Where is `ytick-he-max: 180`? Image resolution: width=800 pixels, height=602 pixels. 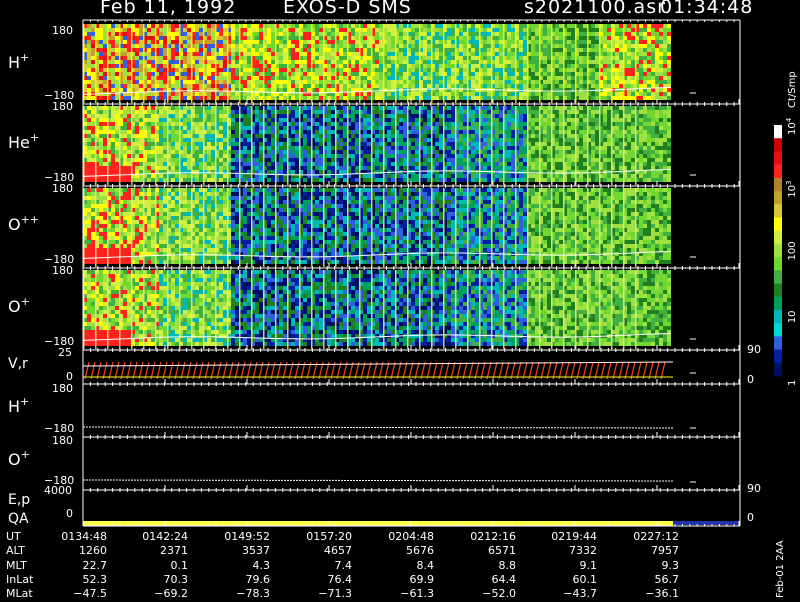
ytick-he-max: 180 is located at coordinates (62, 106).